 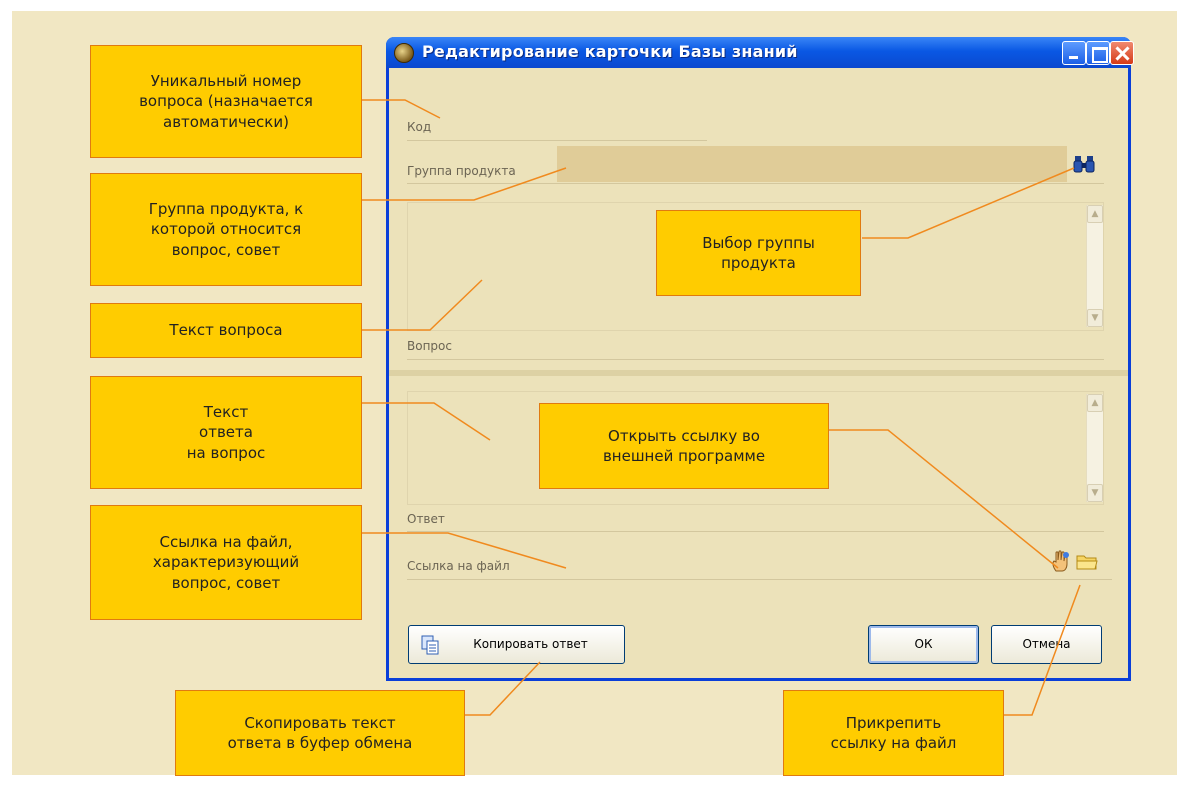 I want to click on product-group-label: Группа продукта, so click(x=461, y=171).